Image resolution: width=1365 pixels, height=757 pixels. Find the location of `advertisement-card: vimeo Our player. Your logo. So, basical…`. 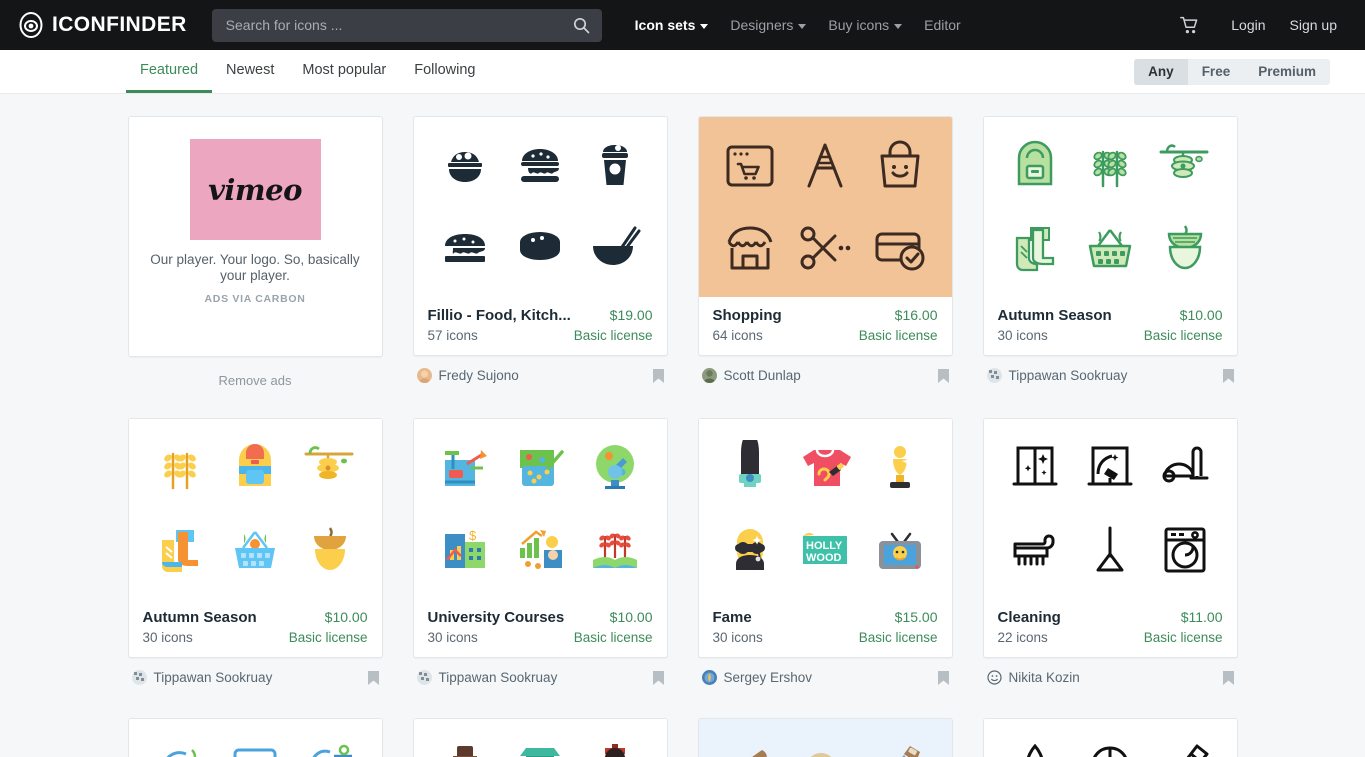

advertisement-card: vimeo Our player. Your logo. So, basical… is located at coordinates (255, 252).